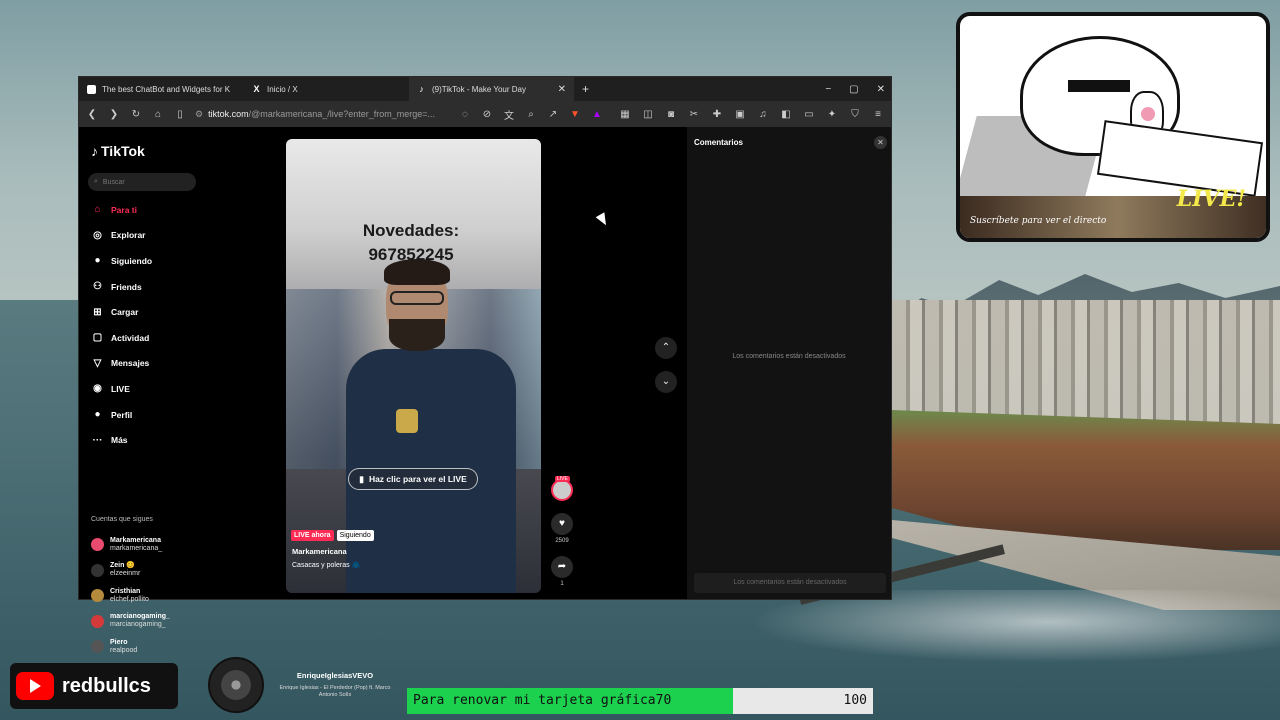  Describe the element at coordinates (180, 114) in the screenshot. I see `bookmark-icon: ▯` at that location.